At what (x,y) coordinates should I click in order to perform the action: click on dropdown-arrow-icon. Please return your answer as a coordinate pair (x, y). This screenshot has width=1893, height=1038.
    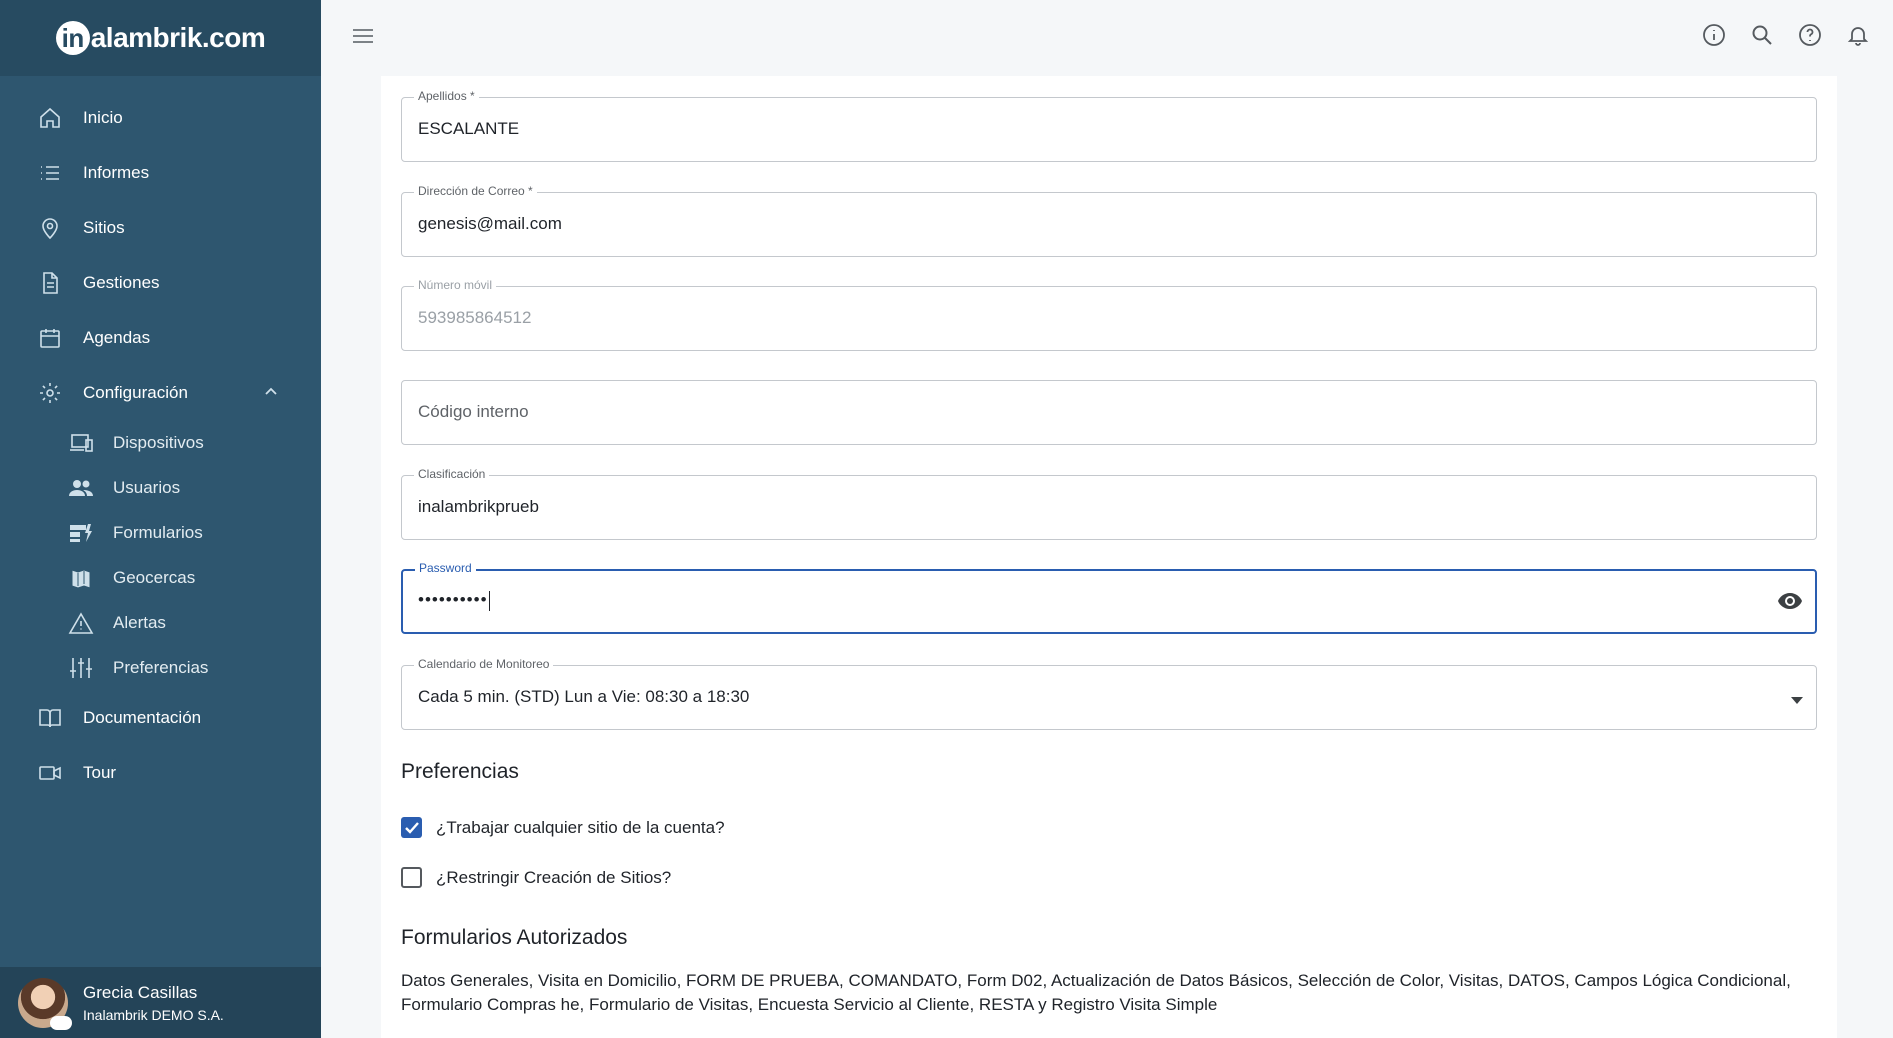
    Looking at the image, I should click on (1797, 701).